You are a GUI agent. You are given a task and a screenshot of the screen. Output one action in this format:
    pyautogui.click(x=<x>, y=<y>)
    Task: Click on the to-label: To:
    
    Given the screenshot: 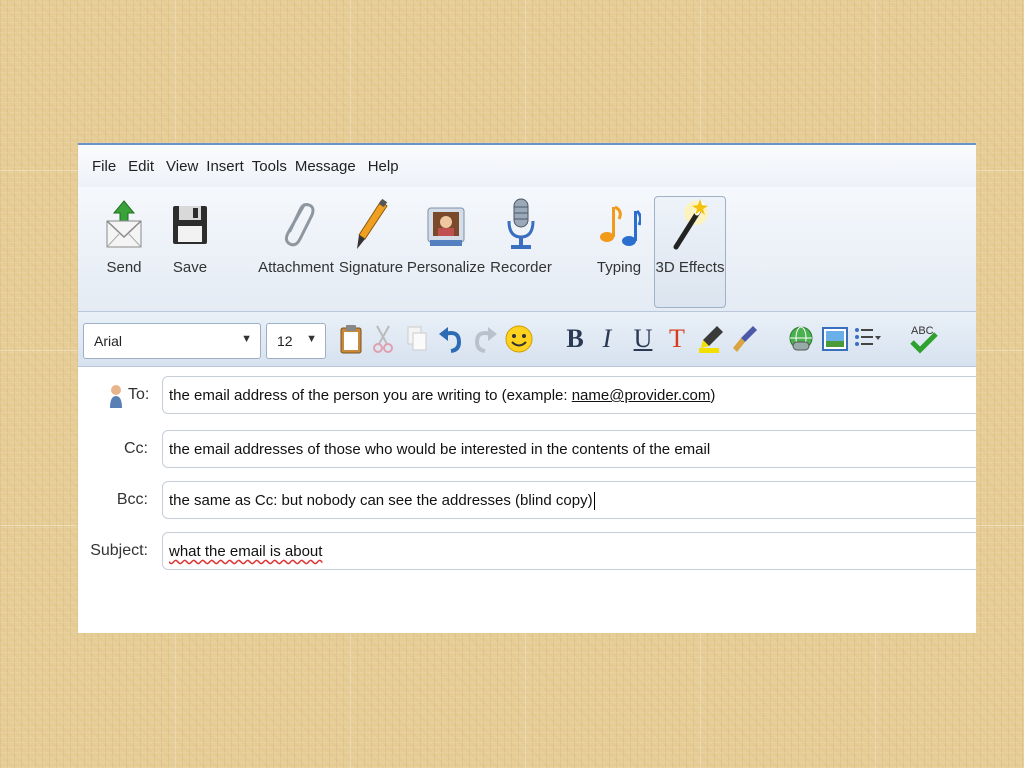 What is the action you would take?
    pyautogui.click(x=139, y=394)
    